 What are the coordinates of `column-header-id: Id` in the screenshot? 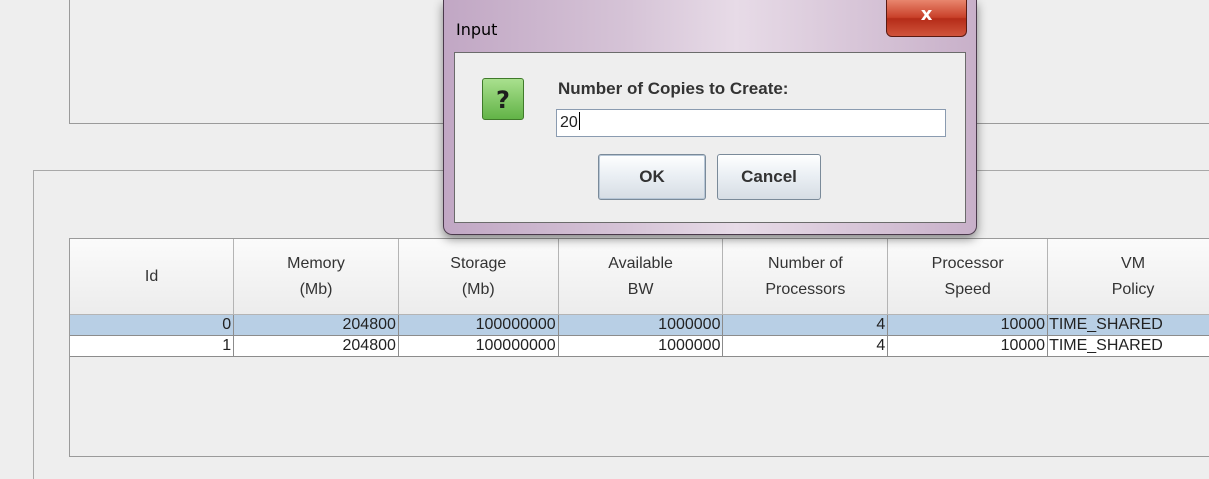 It's located at (152, 277).